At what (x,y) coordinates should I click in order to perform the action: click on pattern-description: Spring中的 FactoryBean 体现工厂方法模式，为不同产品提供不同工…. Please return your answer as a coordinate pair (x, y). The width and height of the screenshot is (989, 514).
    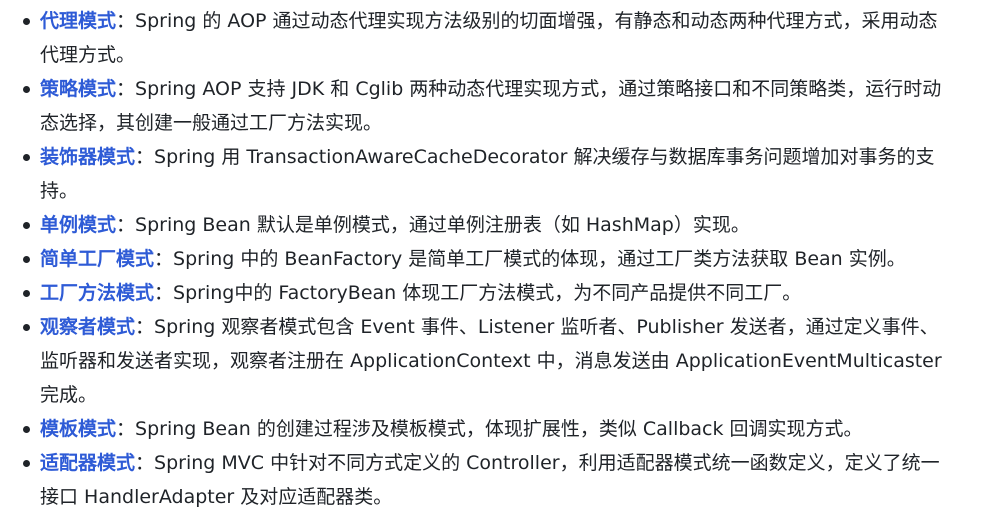
    Looking at the image, I should click on (487, 293).